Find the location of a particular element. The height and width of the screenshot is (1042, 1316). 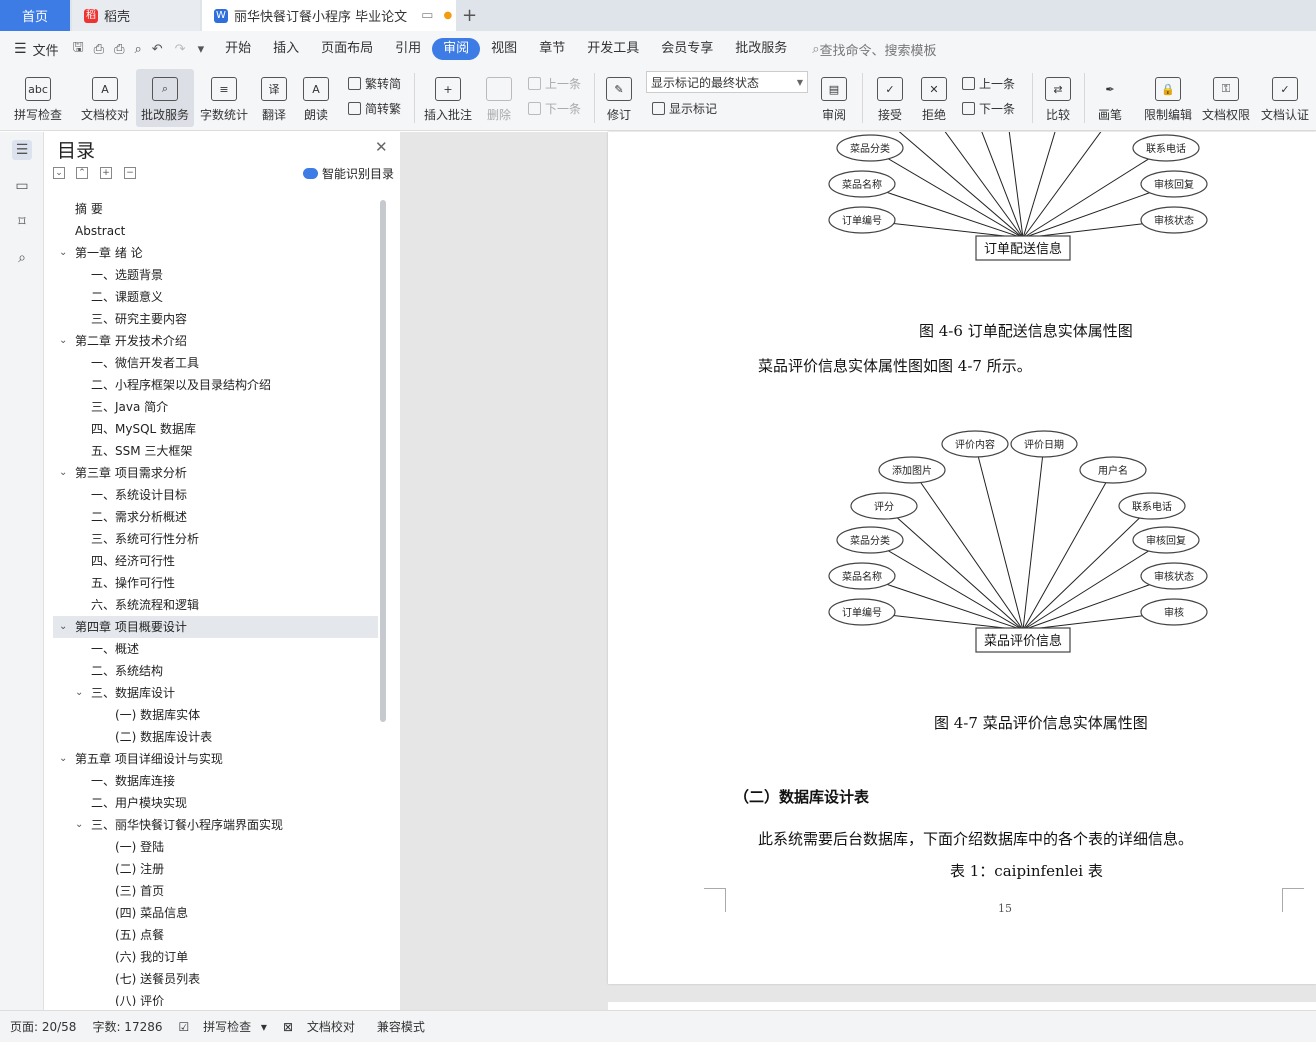

show-markup-button: 显示标记 is located at coordinates (684, 108).